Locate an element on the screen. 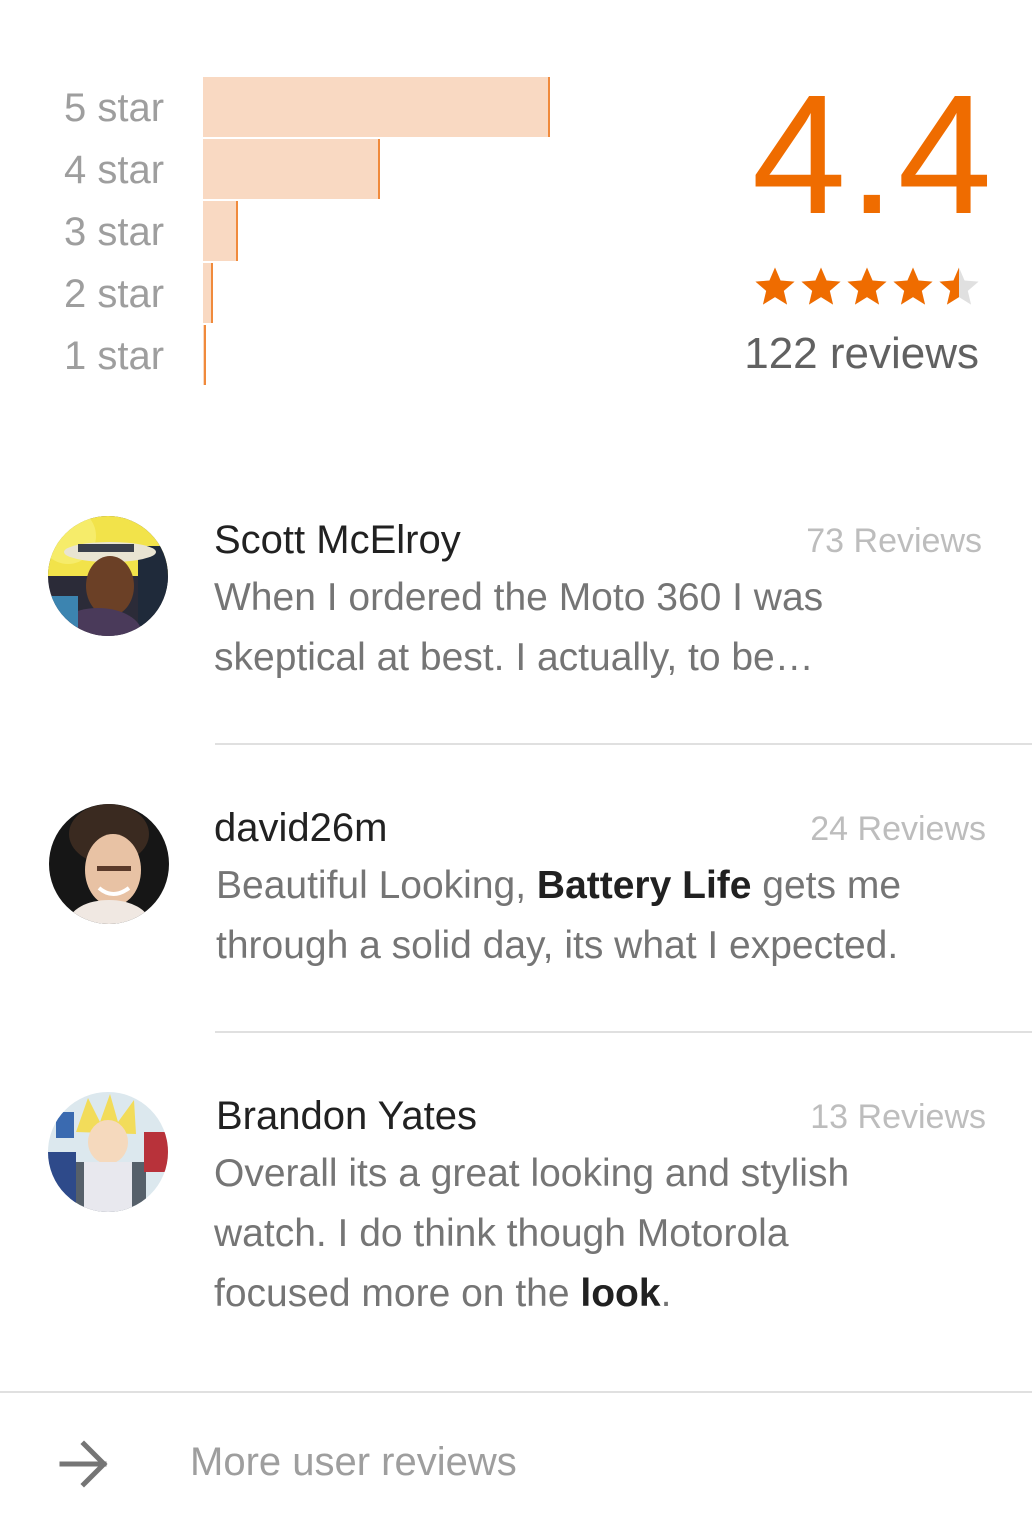  review-text-segment: . is located at coordinates (666, 1293).